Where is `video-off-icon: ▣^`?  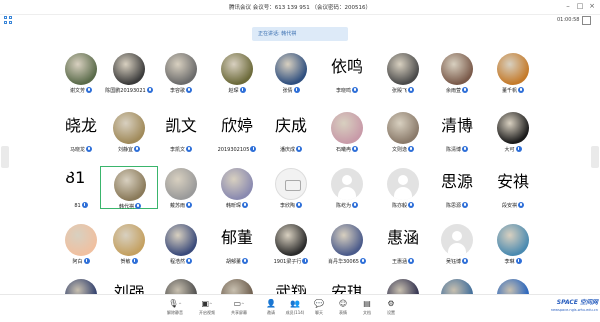 video-off-icon: ▣^ is located at coordinates (207, 303).